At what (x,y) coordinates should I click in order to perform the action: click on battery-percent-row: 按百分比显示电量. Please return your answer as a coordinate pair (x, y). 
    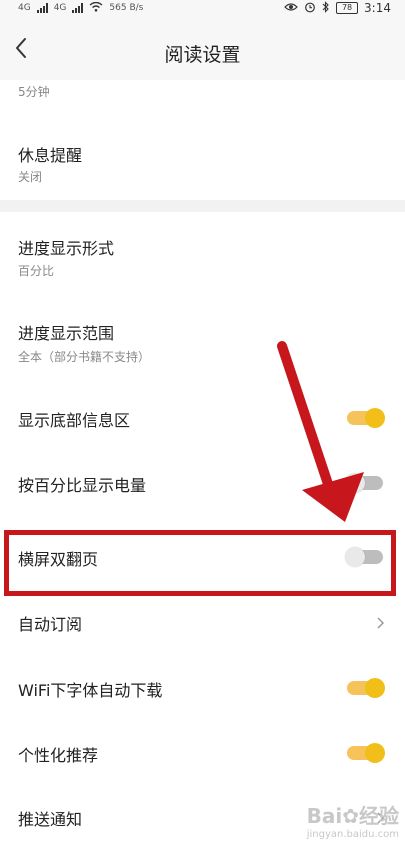
    Looking at the image, I should click on (202, 484).